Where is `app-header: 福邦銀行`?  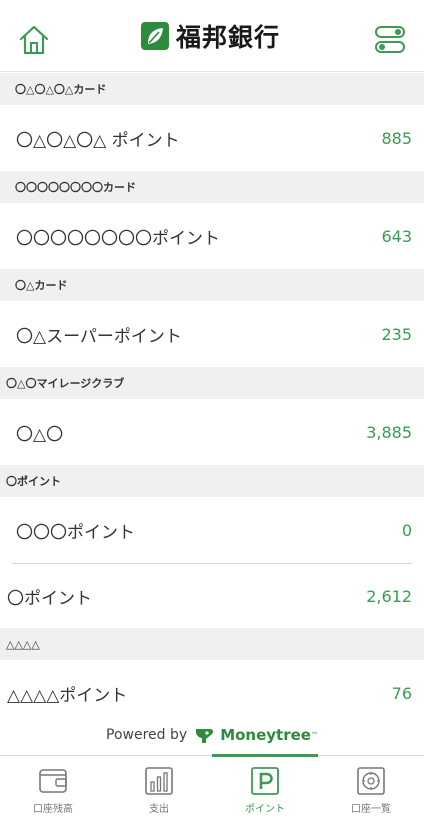 app-header: 福邦銀行 is located at coordinates (212, 36).